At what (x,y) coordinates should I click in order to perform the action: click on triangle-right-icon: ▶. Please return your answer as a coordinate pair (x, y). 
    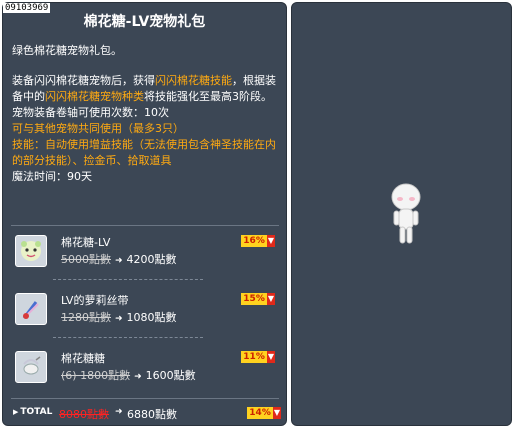
    Looking at the image, I should click on (16, 412).